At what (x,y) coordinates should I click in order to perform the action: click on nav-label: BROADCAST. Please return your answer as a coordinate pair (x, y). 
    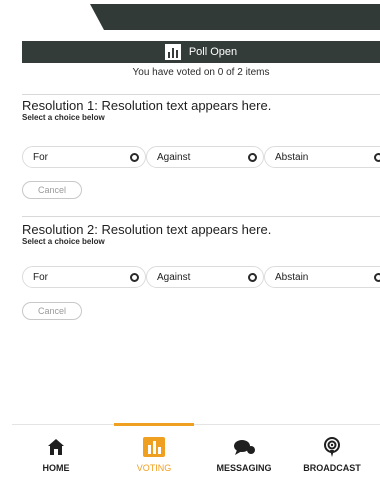
    Looking at the image, I should click on (332, 468).